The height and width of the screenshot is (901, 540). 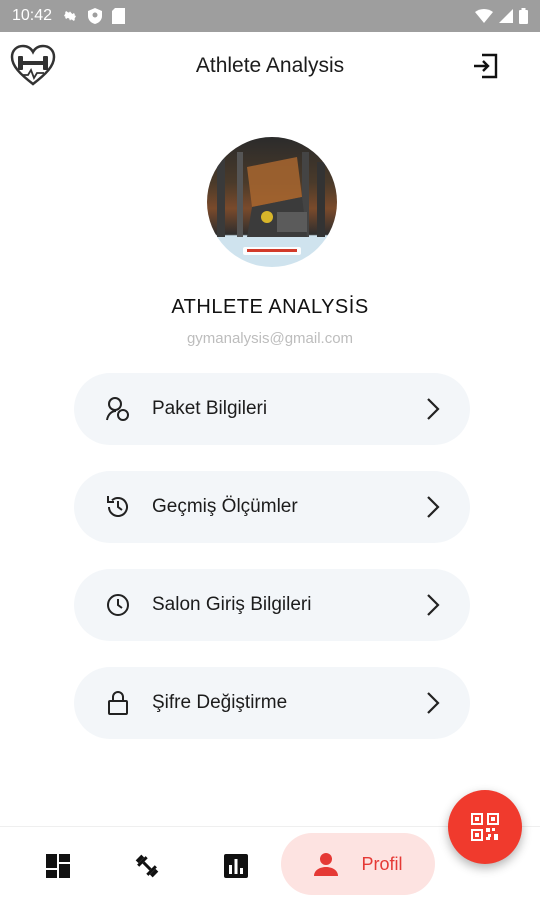 I want to click on nav-item-dashboard, so click(x=58, y=866).